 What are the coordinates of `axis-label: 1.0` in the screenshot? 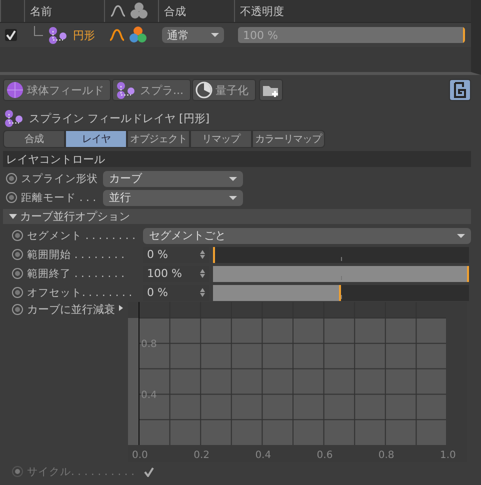 It's located at (448, 455).